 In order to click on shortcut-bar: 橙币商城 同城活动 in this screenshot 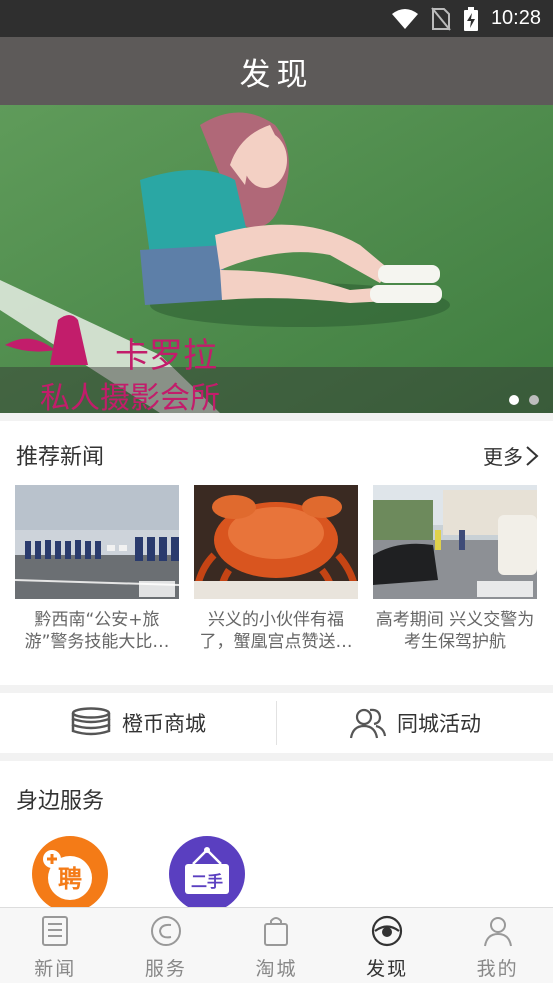, I will do `click(276, 723)`.